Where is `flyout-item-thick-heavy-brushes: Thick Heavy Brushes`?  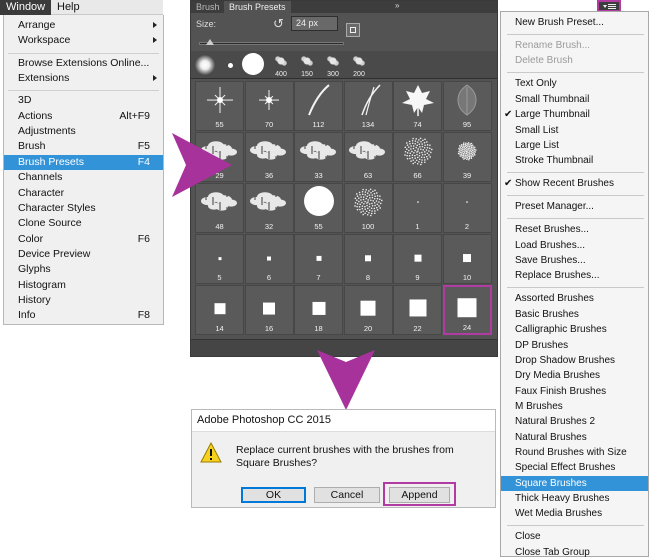 flyout-item-thick-heavy-brushes: Thick Heavy Brushes is located at coordinates (574, 498).